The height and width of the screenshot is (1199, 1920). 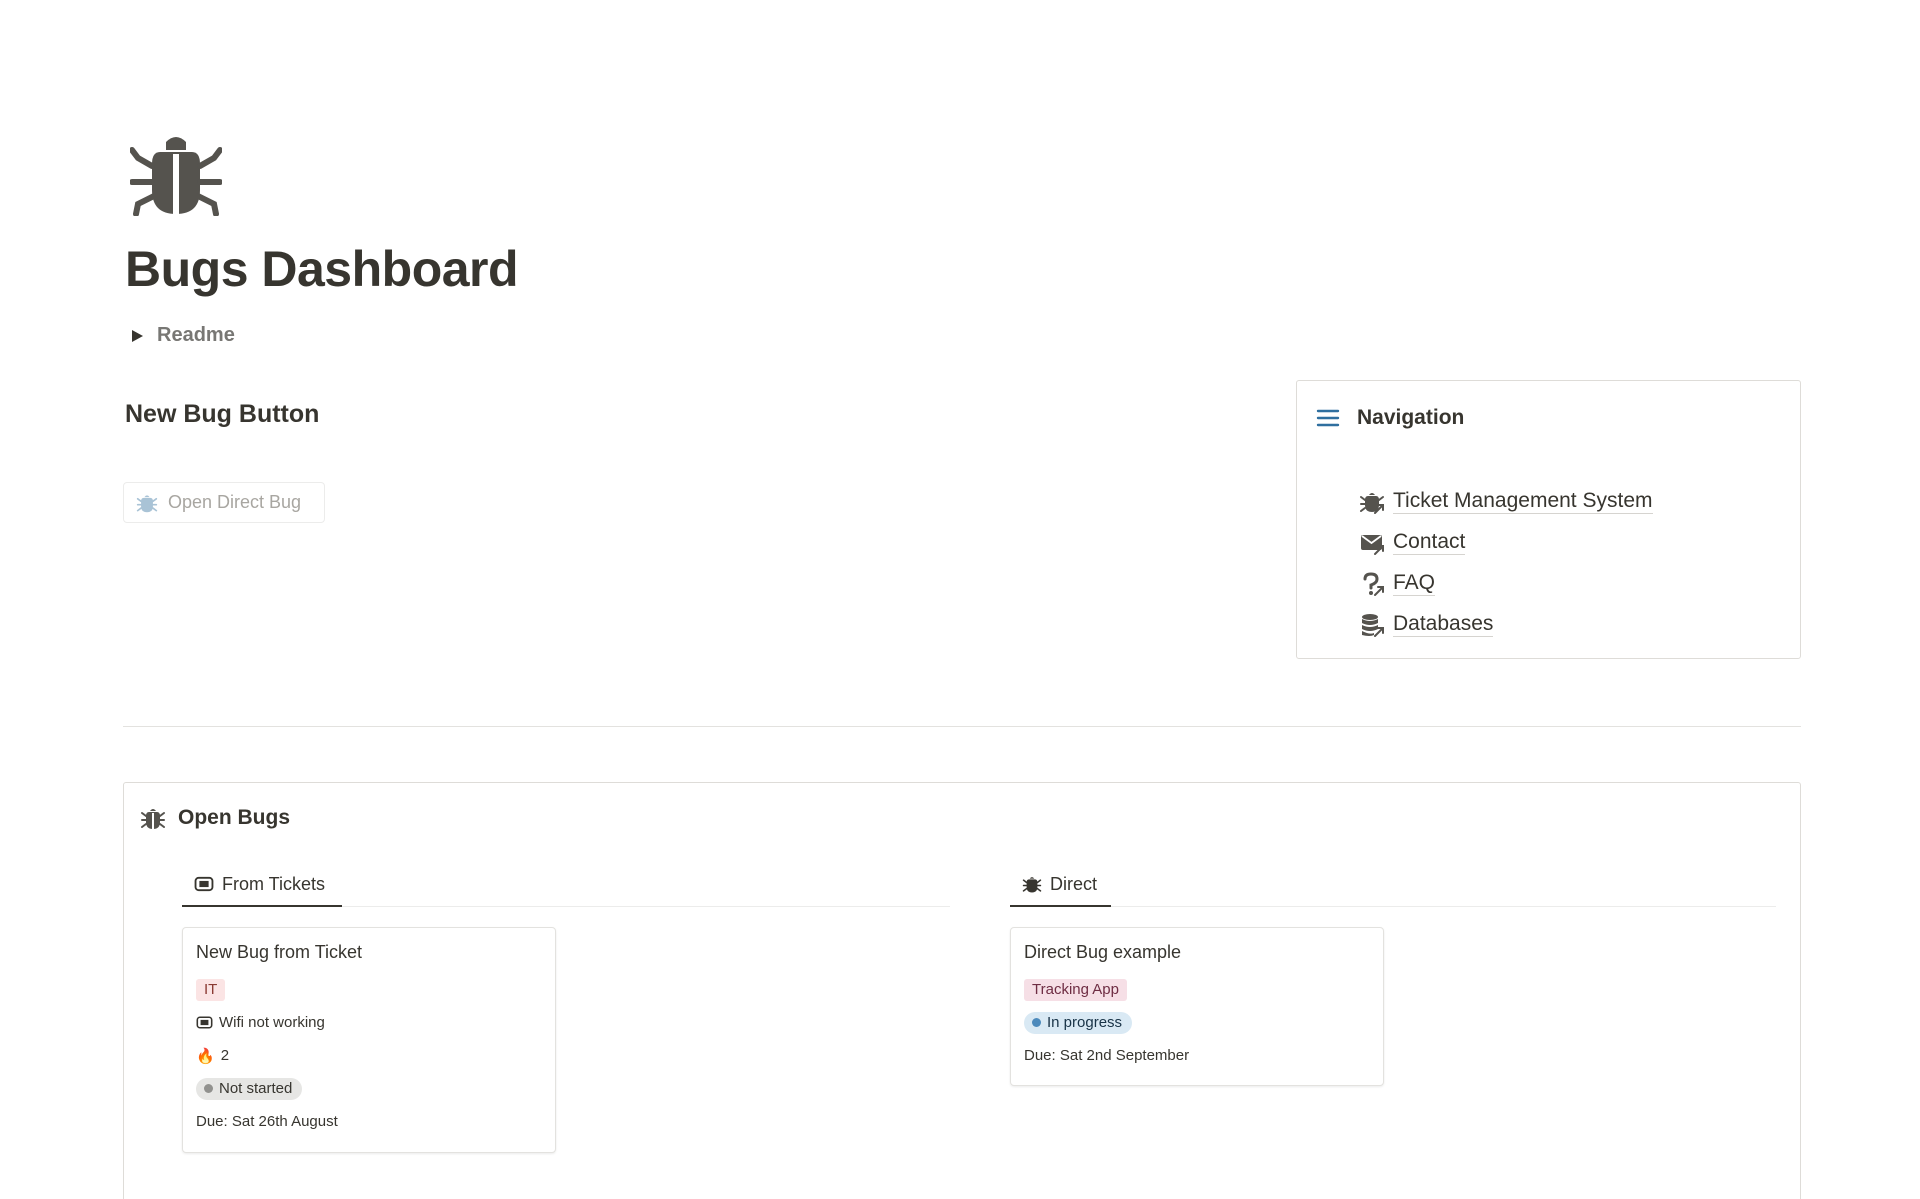 What do you see at coordinates (137, 335) in the screenshot?
I see `triangle-right-icon` at bounding box center [137, 335].